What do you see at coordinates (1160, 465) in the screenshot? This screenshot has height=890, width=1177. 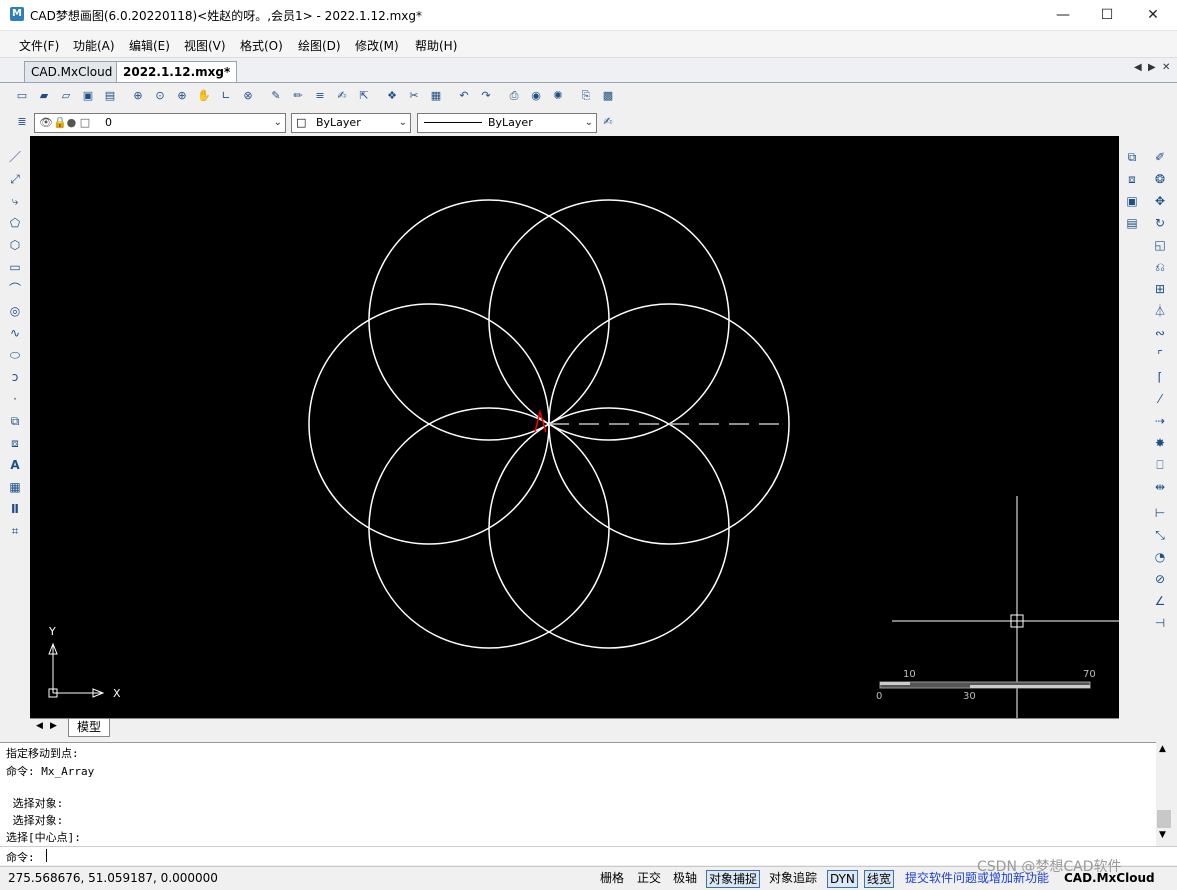 I see `break-icon: ⎕` at bounding box center [1160, 465].